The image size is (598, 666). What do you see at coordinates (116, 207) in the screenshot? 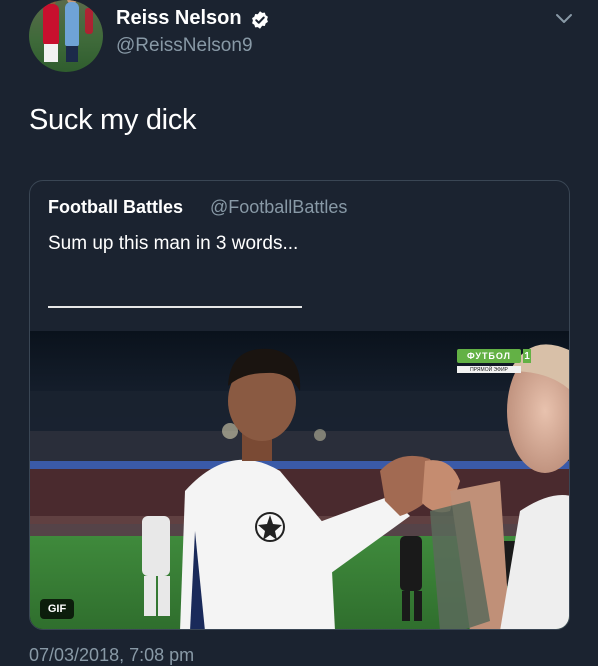
I see `quoted-author-name: Football Battles` at bounding box center [116, 207].